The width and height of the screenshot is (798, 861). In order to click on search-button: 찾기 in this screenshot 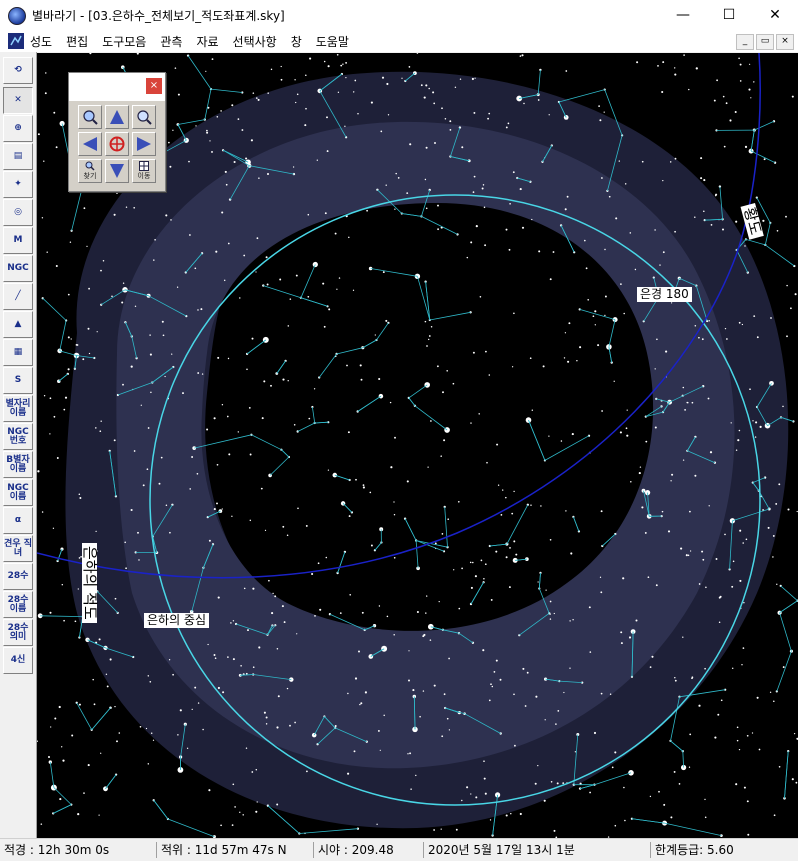, I will do `click(90, 171)`.